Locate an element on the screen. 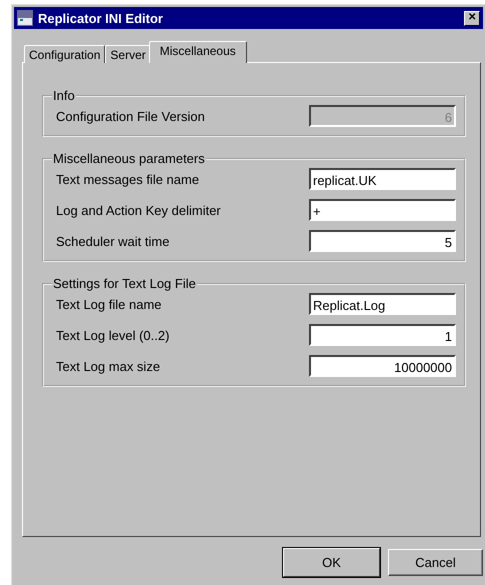 This screenshot has width=485, height=585. input-field: replicat.UK is located at coordinates (382, 179).